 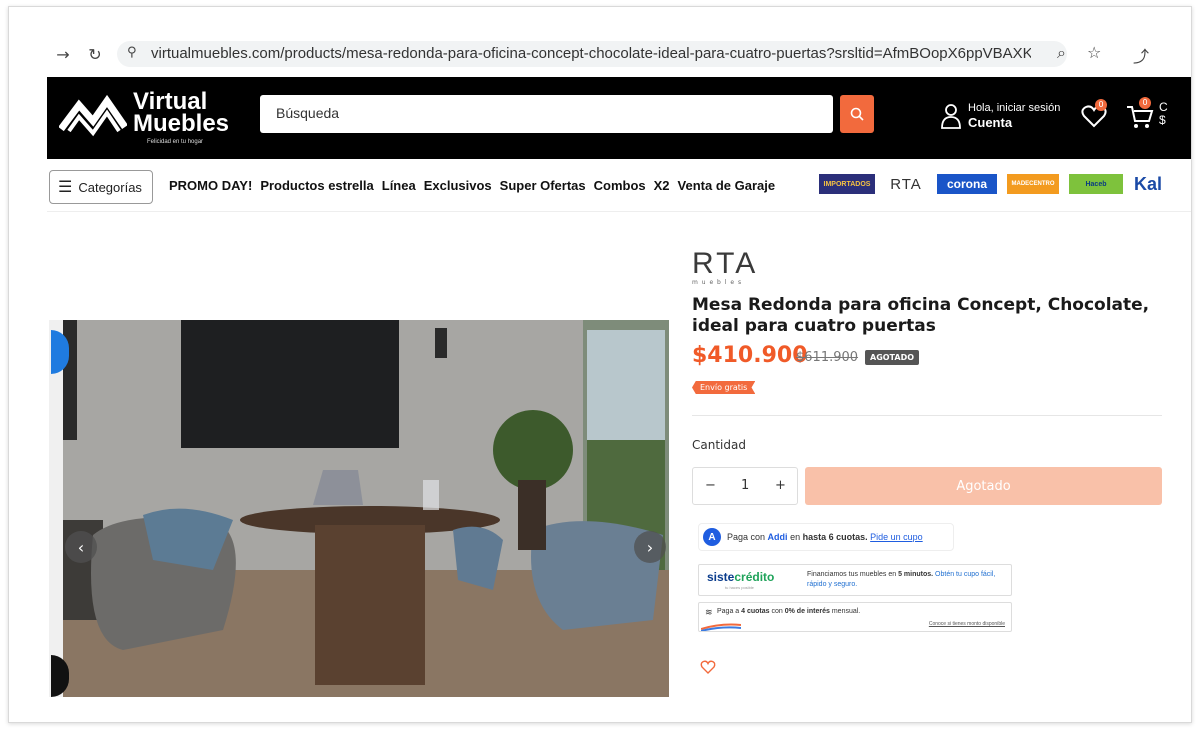 What do you see at coordinates (746, 537) in the screenshot?
I see `addi-text-pre: Paga con` at bounding box center [746, 537].